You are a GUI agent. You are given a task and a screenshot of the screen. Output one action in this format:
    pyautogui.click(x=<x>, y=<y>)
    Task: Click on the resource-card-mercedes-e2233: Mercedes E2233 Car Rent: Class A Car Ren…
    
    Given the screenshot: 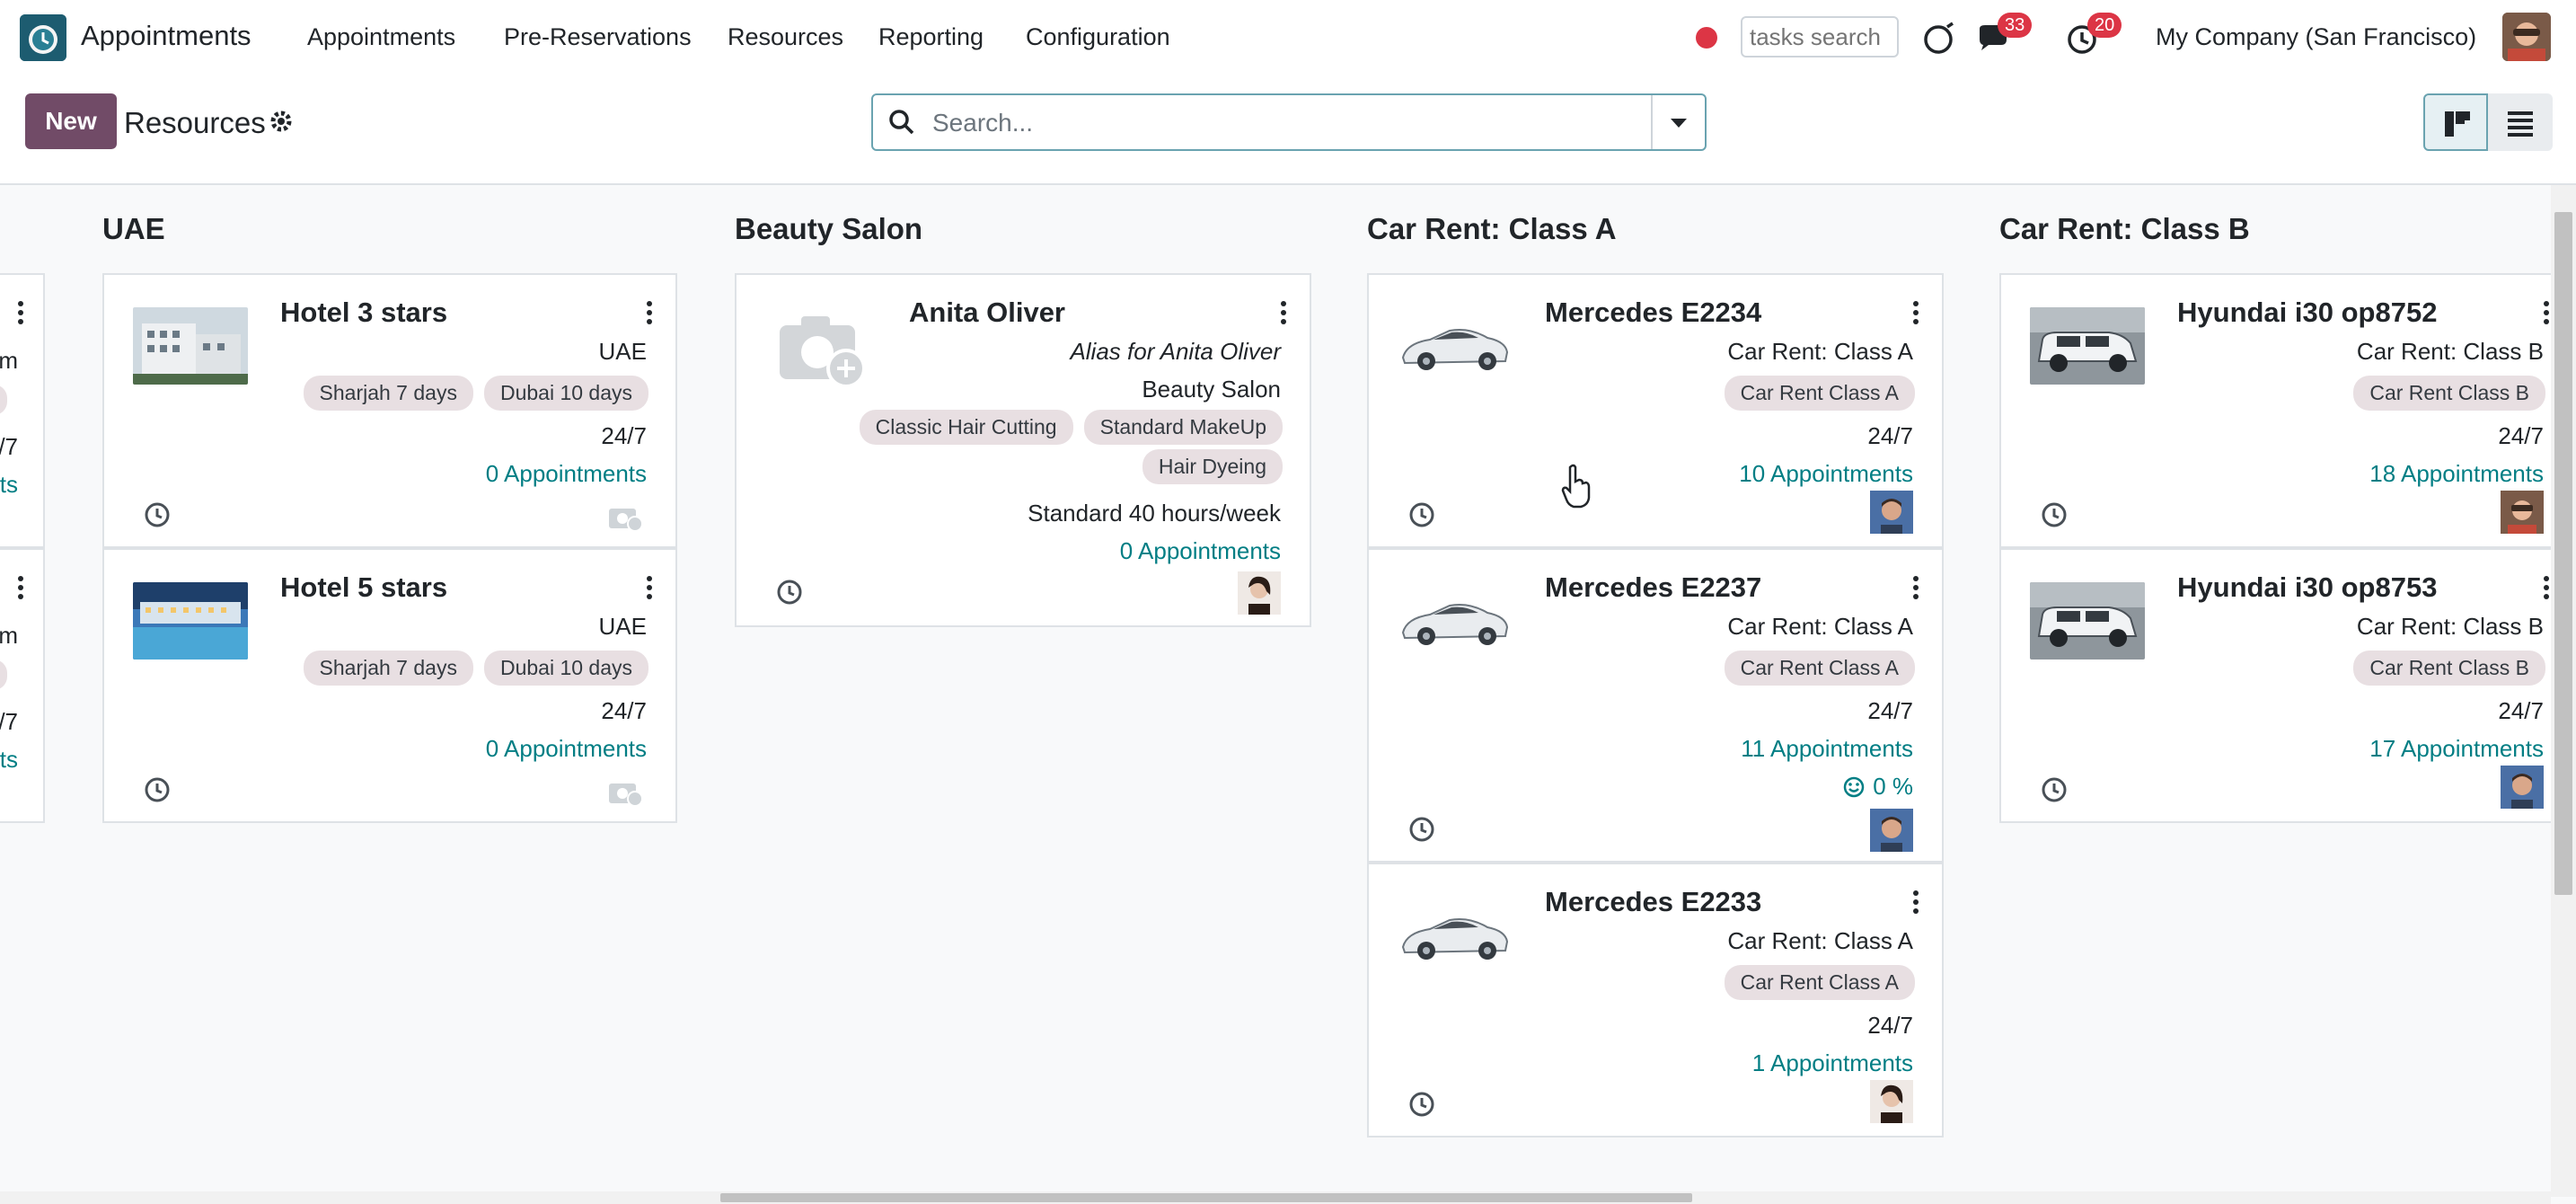 What is the action you would take?
    pyautogui.click(x=1655, y=1000)
    